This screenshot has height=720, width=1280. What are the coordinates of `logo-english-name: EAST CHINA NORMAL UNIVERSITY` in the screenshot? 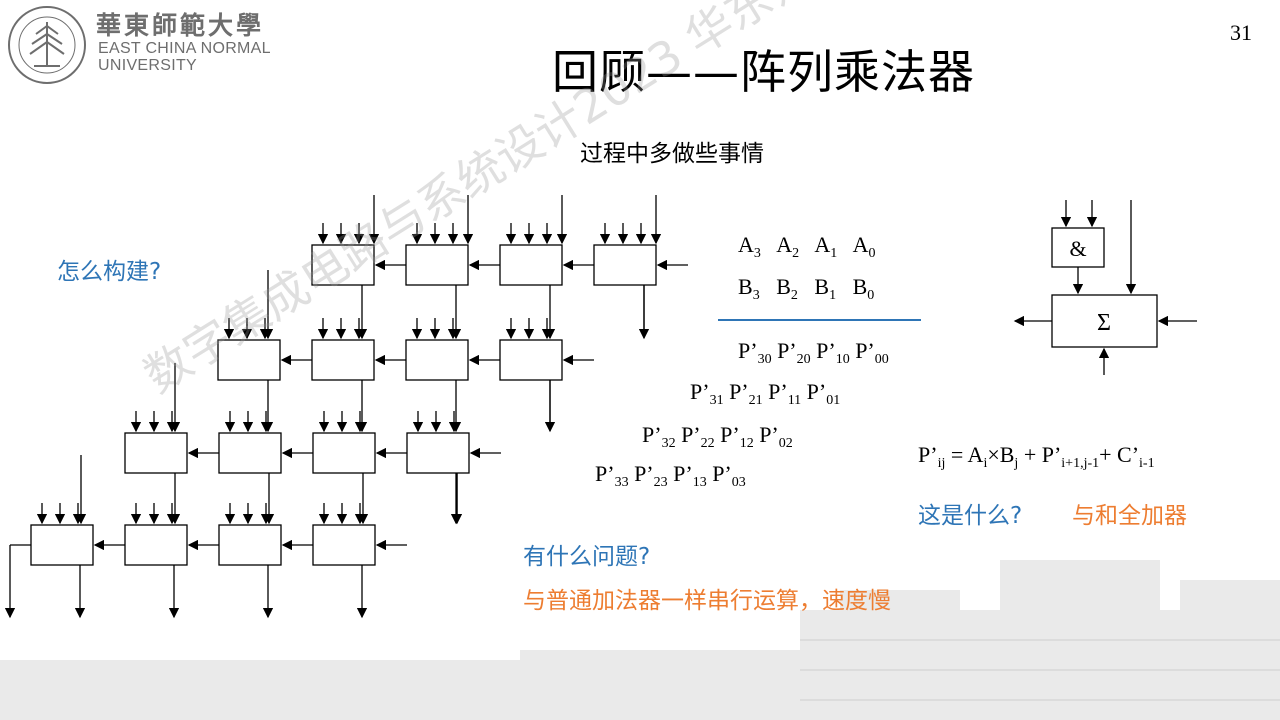 It's located at (184, 57).